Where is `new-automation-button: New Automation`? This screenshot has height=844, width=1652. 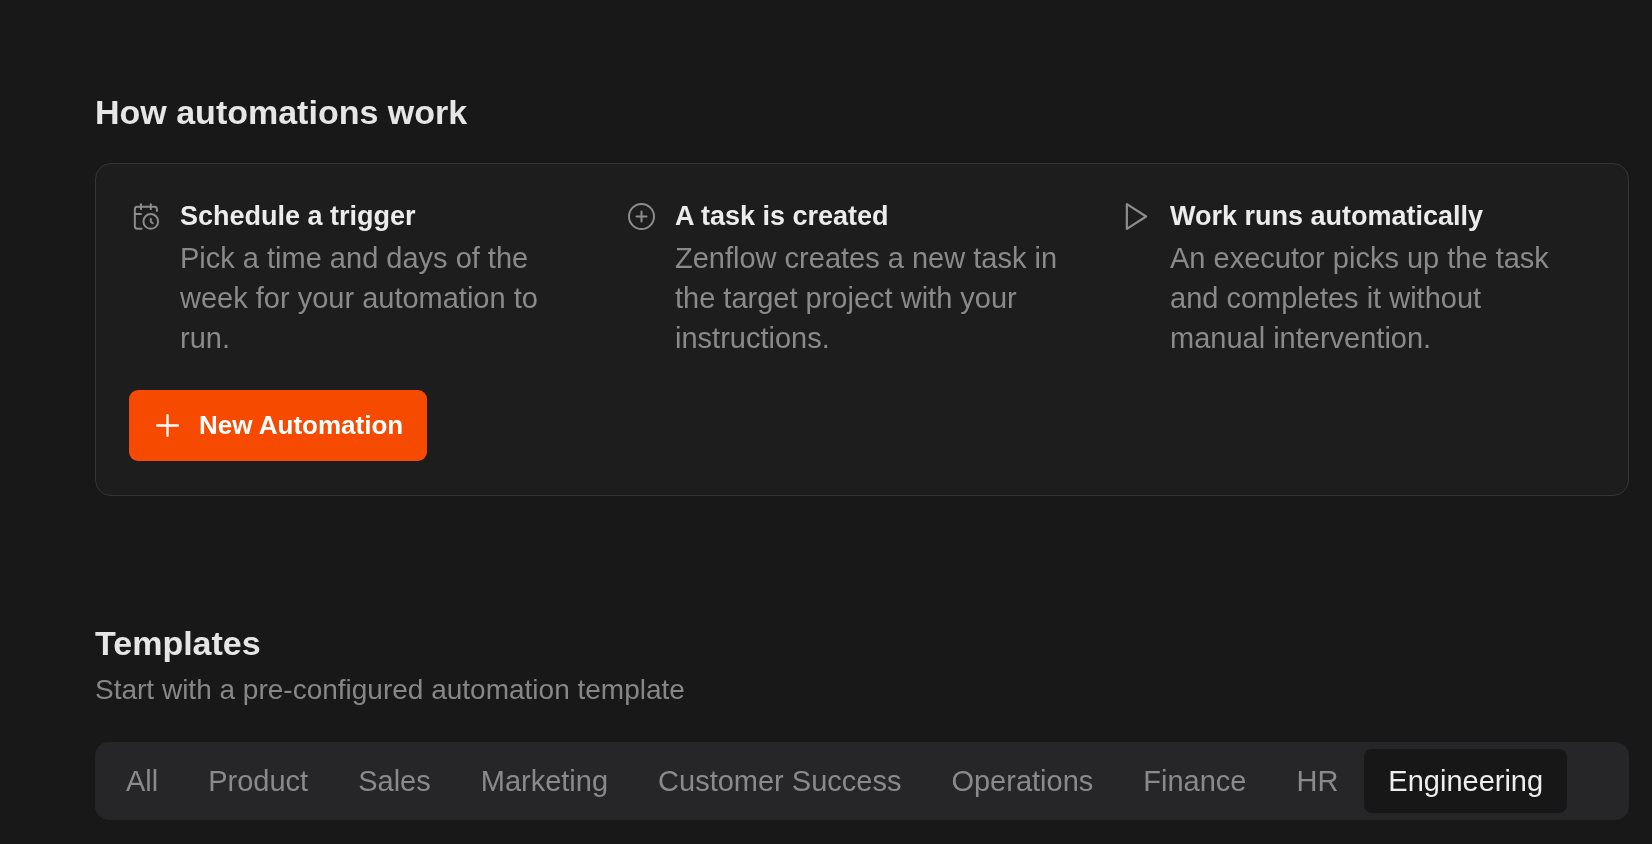 new-automation-button: New Automation is located at coordinates (278, 425).